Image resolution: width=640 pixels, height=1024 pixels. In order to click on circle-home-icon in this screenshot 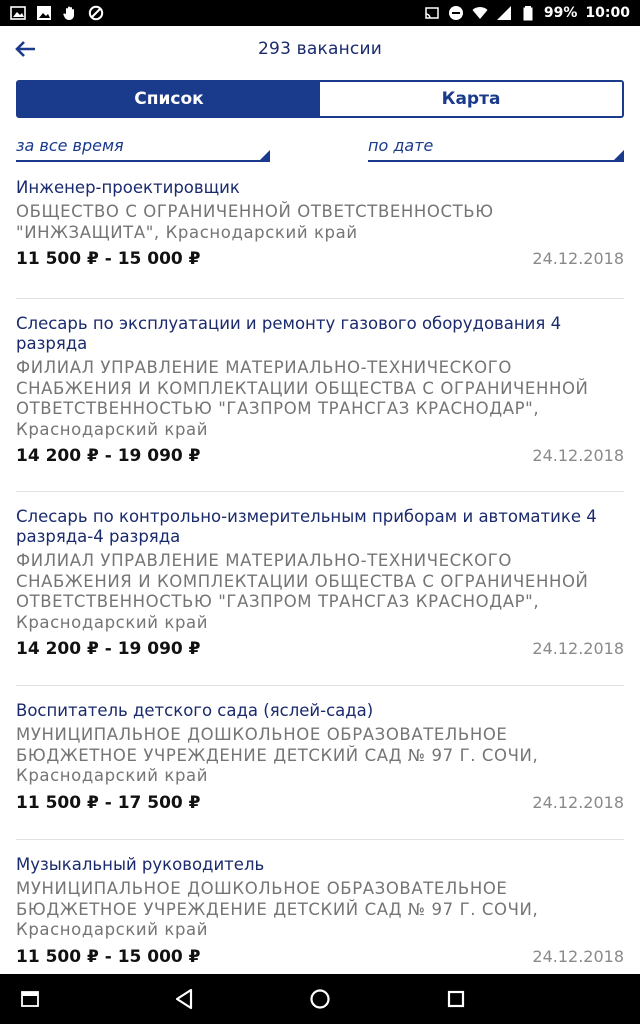, I will do `click(320, 999)`.